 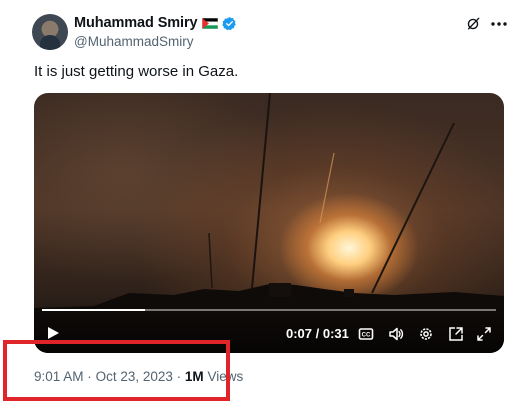 I want to click on fullscreen-icon, so click(x=484, y=334).